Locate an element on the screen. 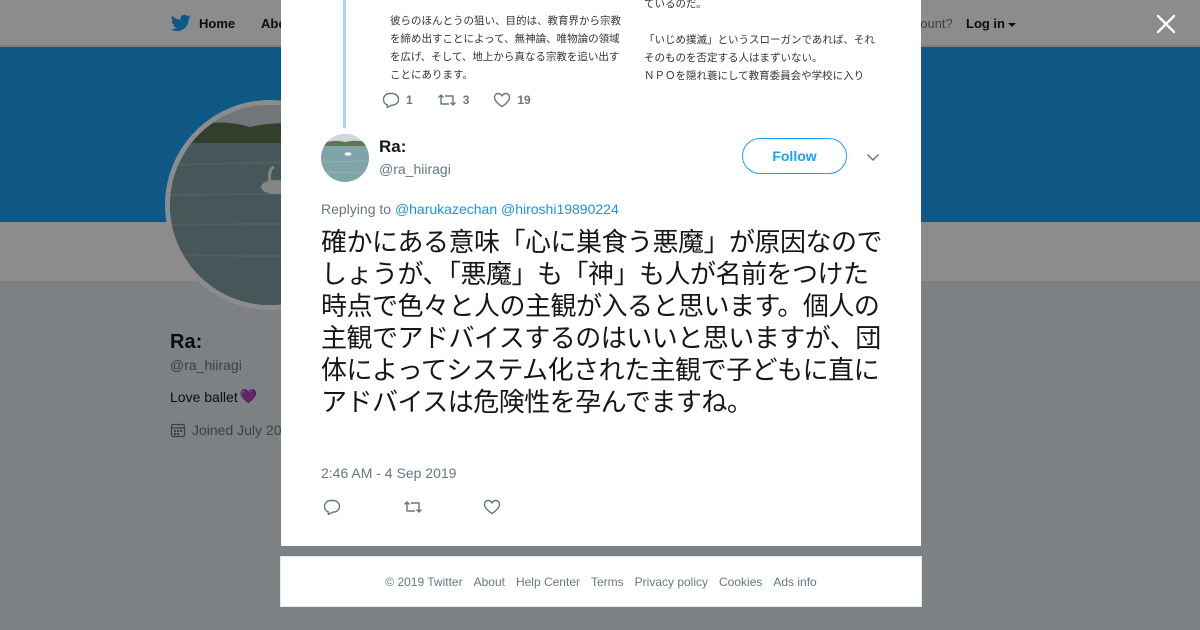 This screenshot has height=630, width=1200. tweet-header: Ra: @ra_hiiragi Follow is located at coordinates (601, 159).